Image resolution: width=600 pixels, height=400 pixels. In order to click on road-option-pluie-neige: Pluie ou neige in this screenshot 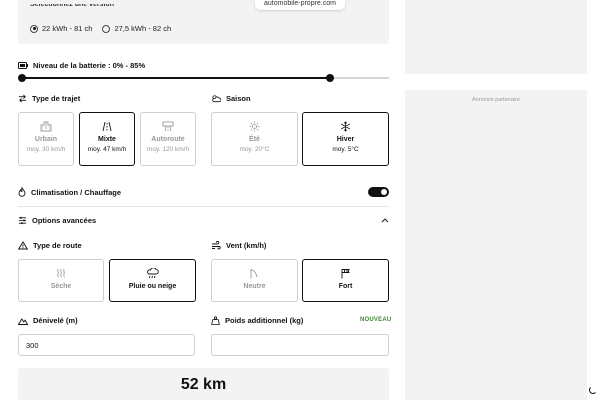, I will do `click(152, 280)`.